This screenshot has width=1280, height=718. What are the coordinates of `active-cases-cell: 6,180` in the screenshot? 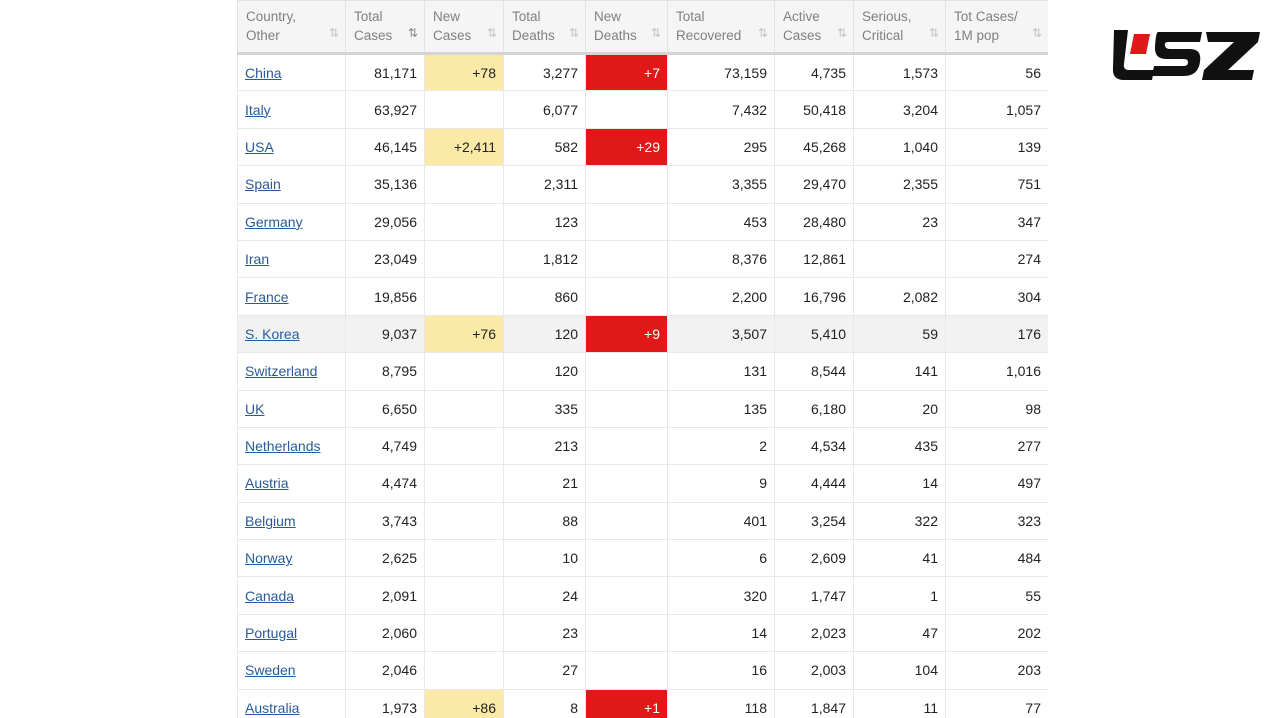 It's located at (814, 408).